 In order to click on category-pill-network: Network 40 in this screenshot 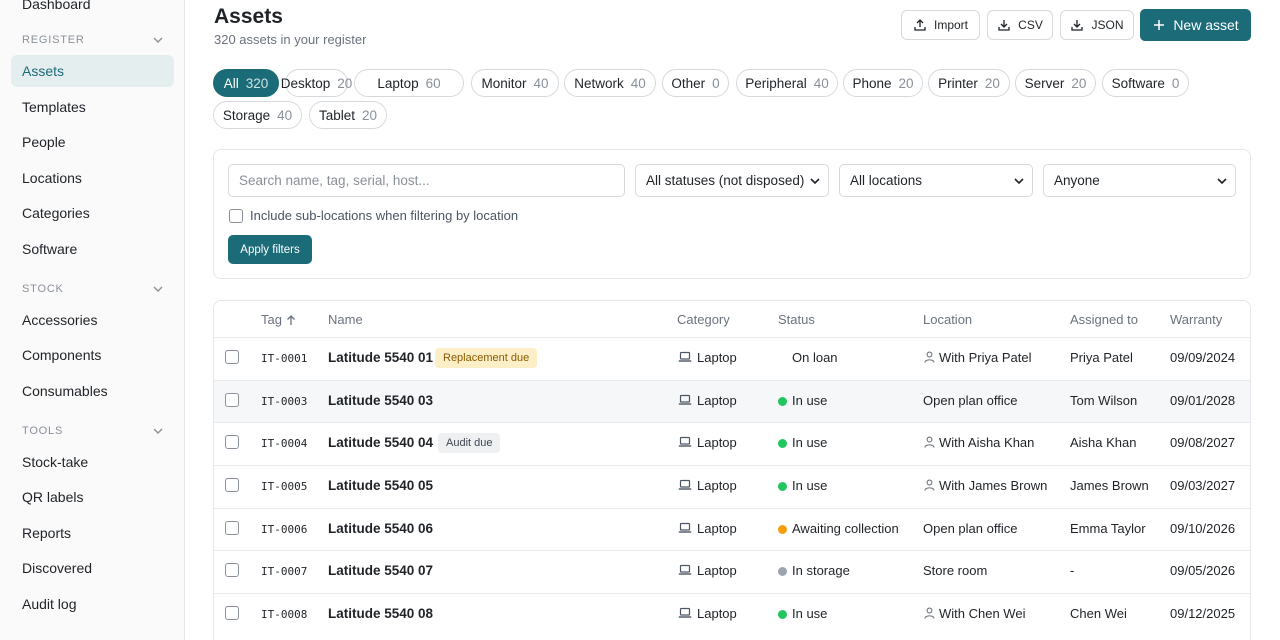, I will do `click(610, 83)`.